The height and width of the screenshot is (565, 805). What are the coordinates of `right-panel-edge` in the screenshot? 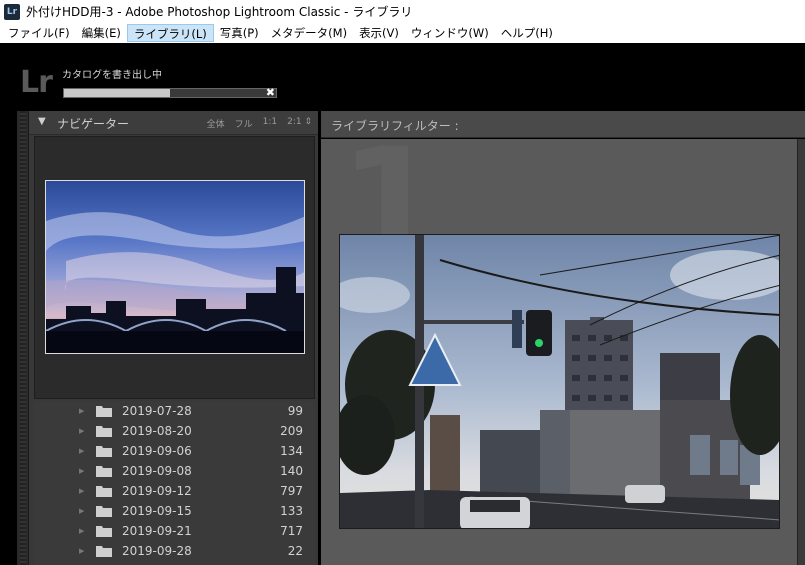 It's located at (801, 352).